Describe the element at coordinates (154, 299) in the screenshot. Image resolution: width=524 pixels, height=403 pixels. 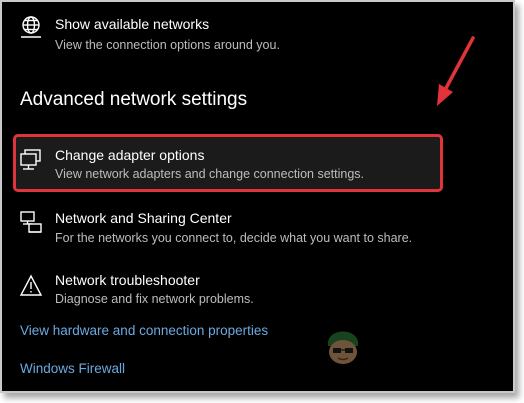
I see `network-troubleshooter-desc: Diagnose and fix network problems.` at that location.